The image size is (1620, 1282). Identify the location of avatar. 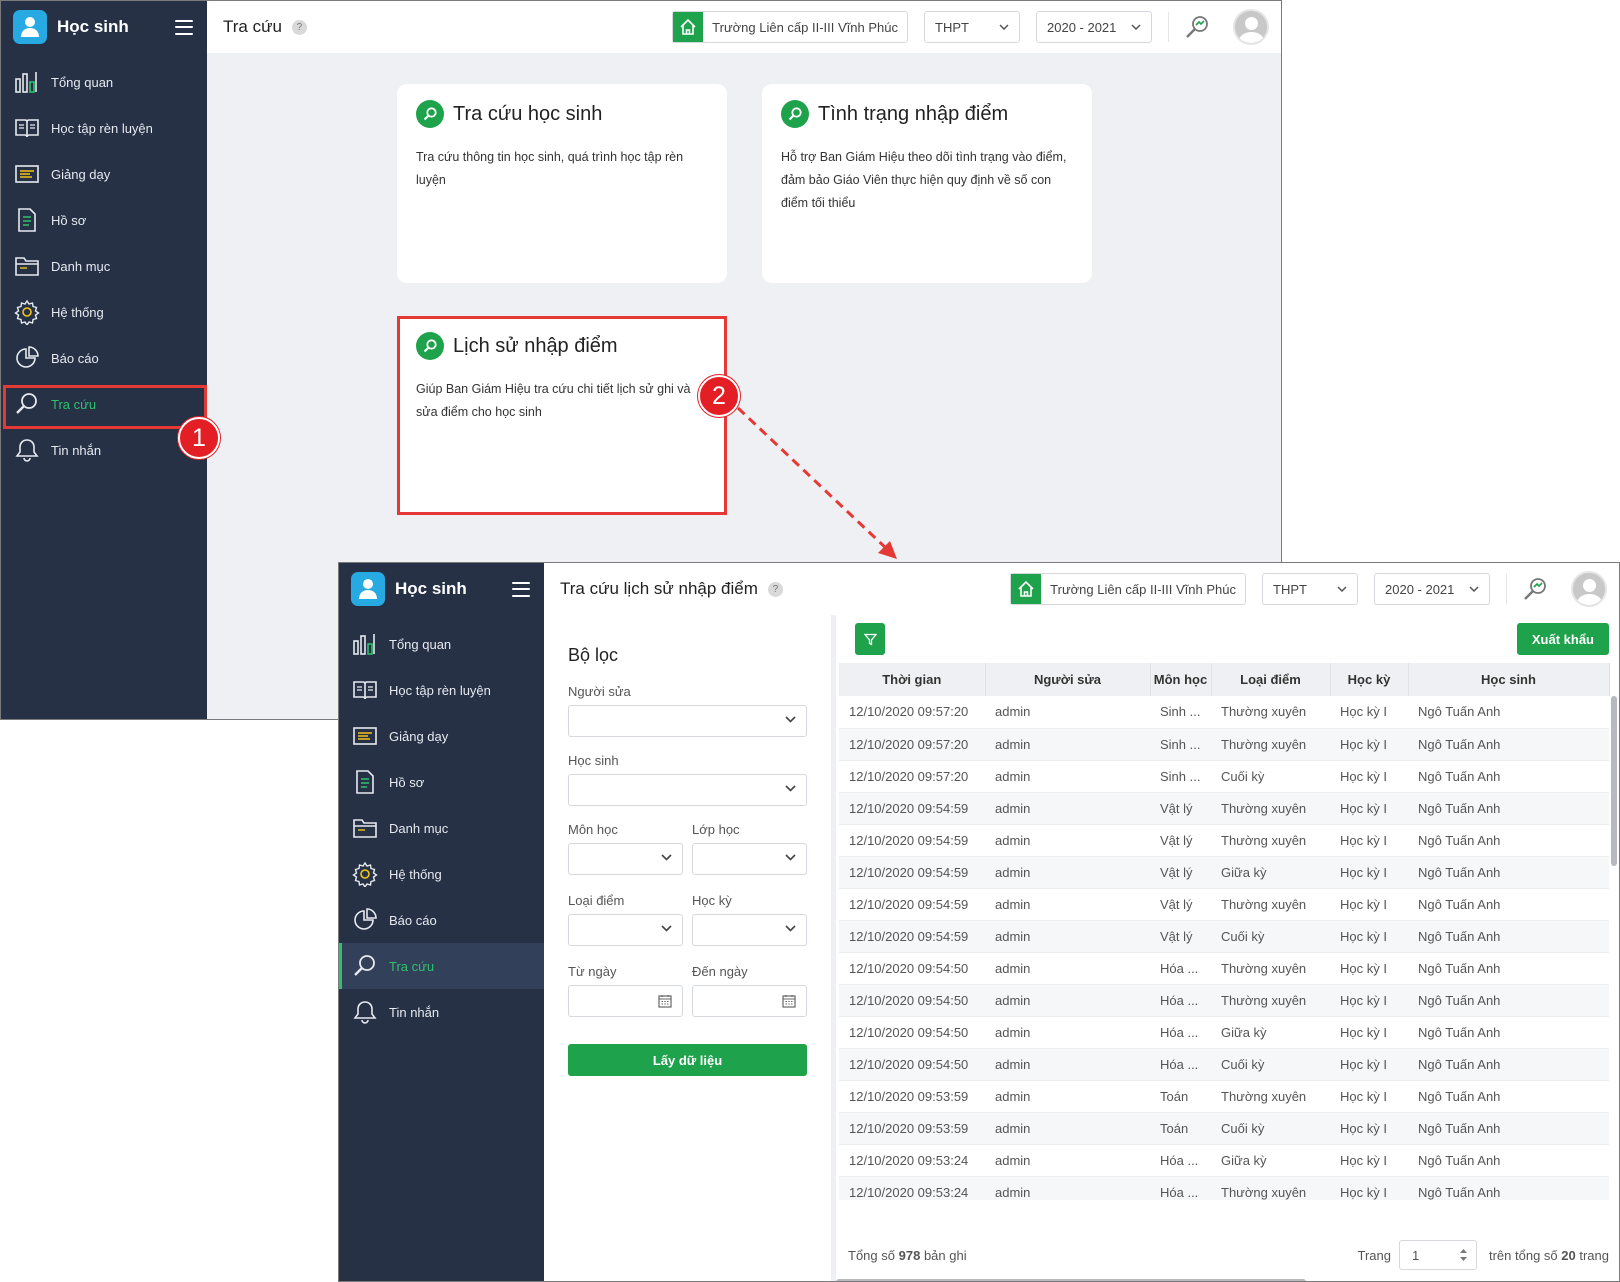
(1589, 589).